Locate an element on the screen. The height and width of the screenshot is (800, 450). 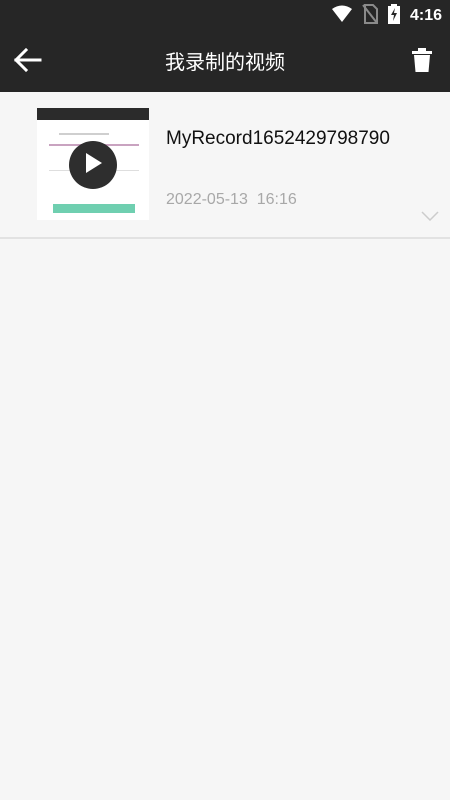
app-bar: 我录制的视频 is located at coordinates (225, 62).